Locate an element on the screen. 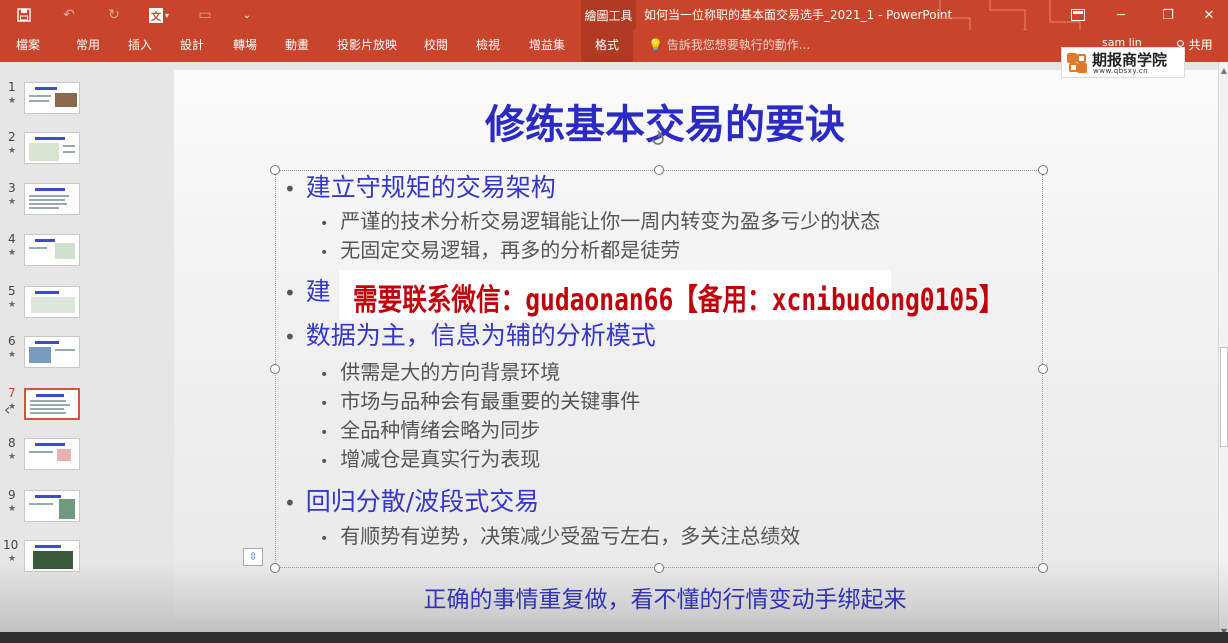  bullet-level2: • 有顺势有逆势，决策减少受盈亏左右，多关注总绩效 is located at coordinates (560, 536).